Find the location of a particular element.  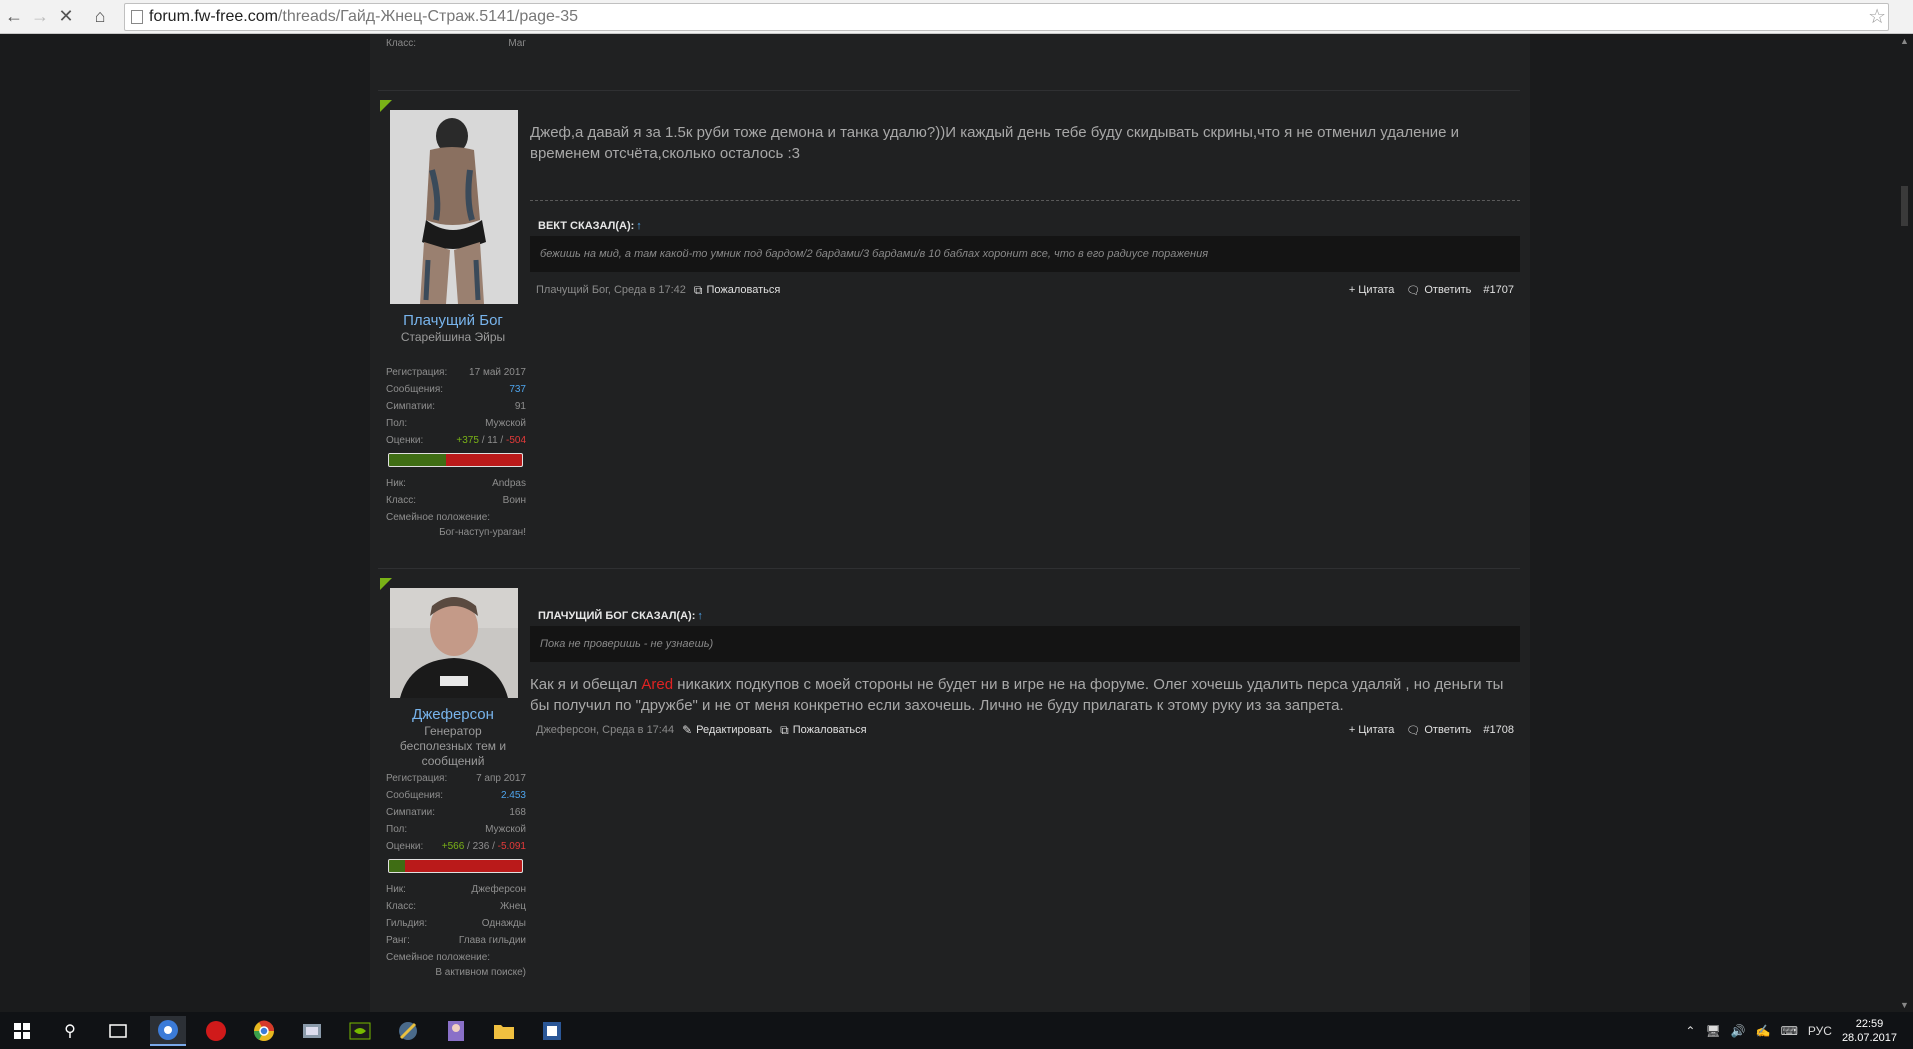

user-title: Генератор бесполезных тем и сообщений is located at coordinates (453, 746).